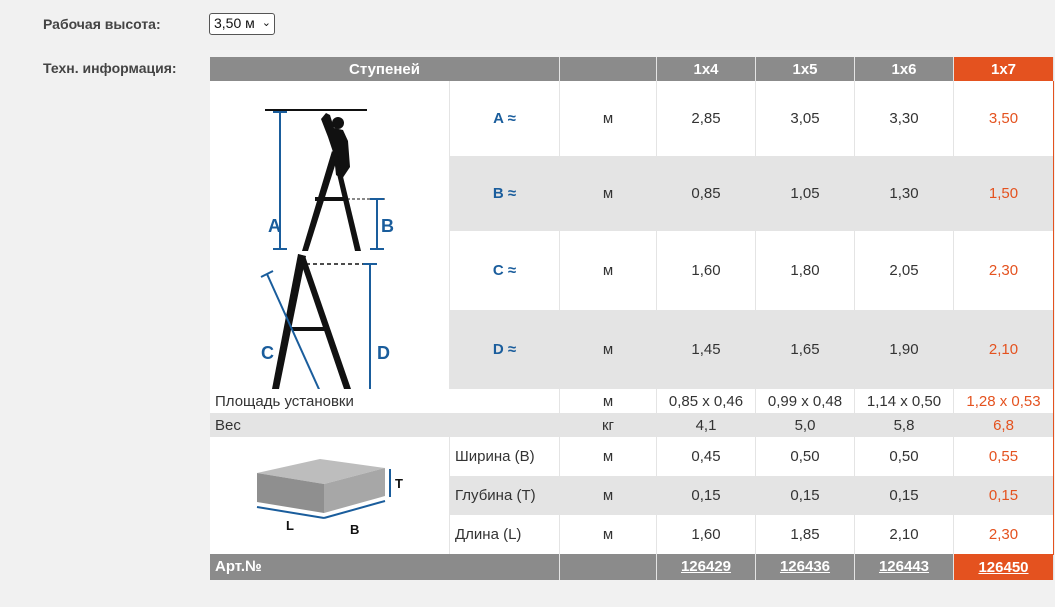  What do you see at coordinates (805, 69) in the screenshot?
I see `header-col-2: 1x5` at bounding box center [805, 69].